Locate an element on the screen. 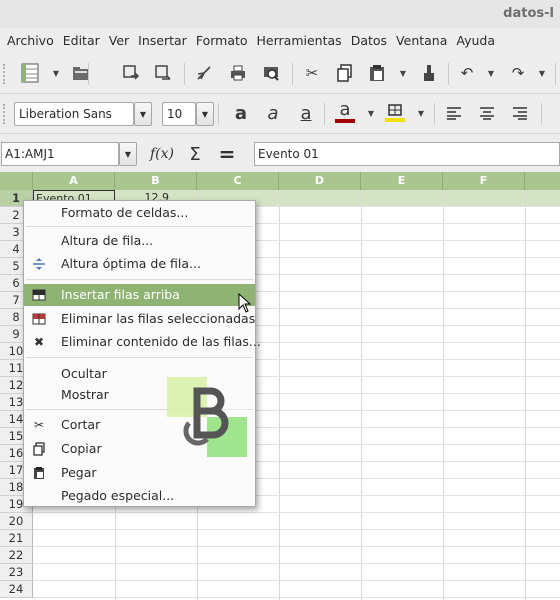 This screenshot has width=560, height=600. clear-contents-icon: ✖ is located at coordinates (39, 342).